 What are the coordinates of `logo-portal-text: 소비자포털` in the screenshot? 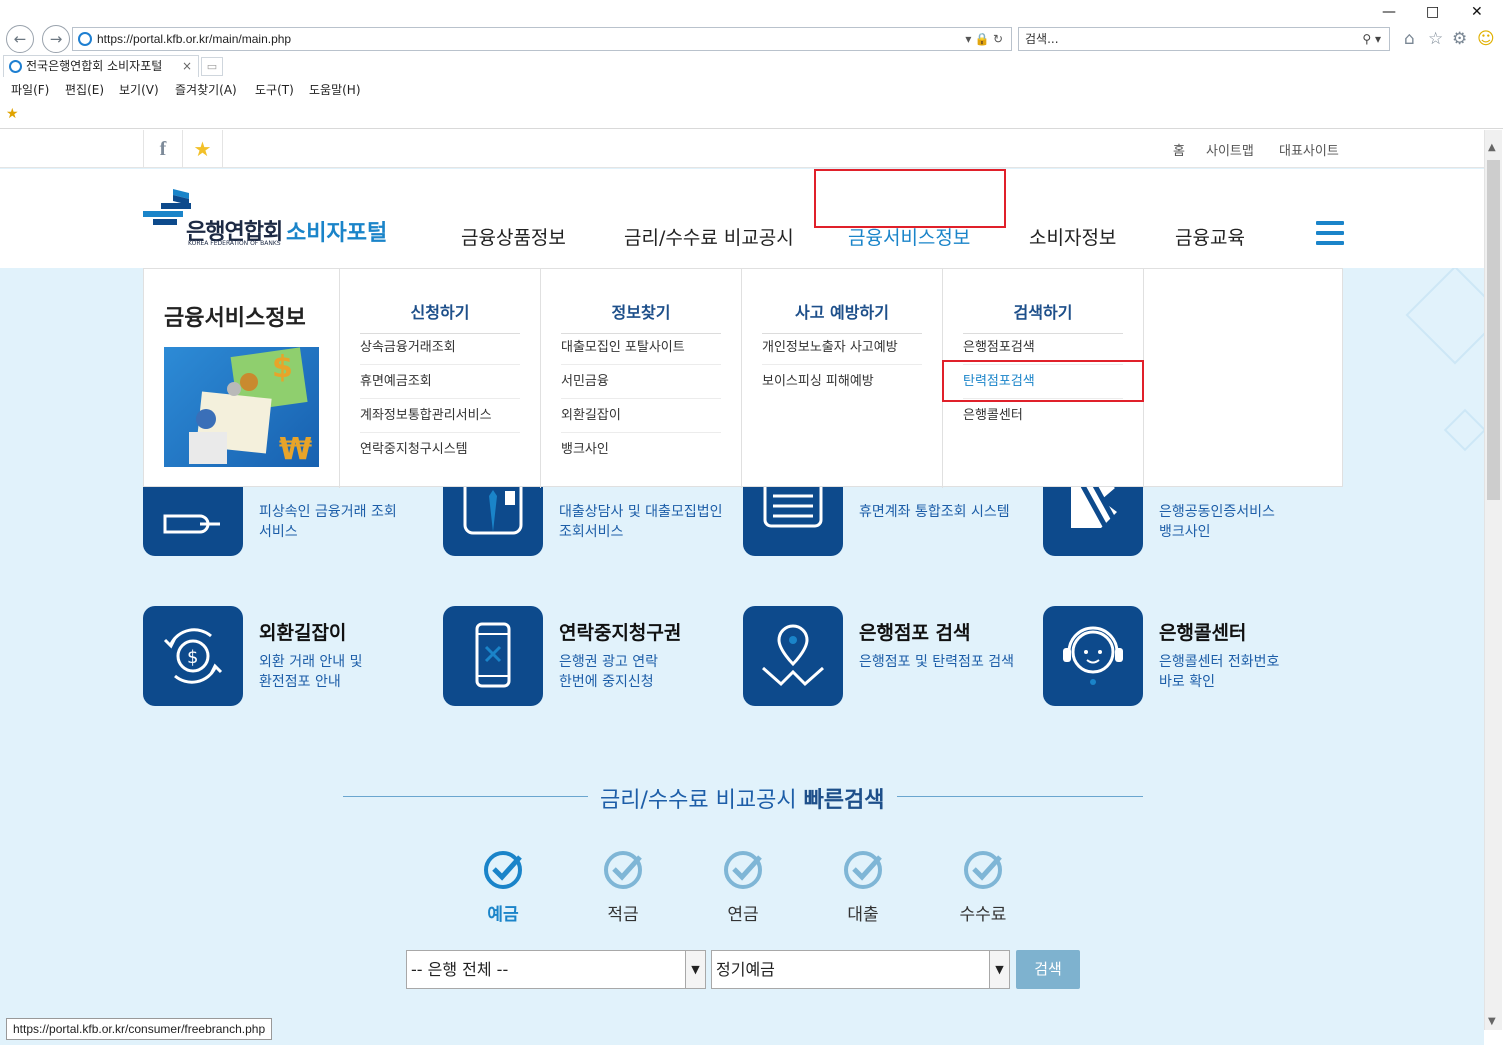 It's located at (336, 231).